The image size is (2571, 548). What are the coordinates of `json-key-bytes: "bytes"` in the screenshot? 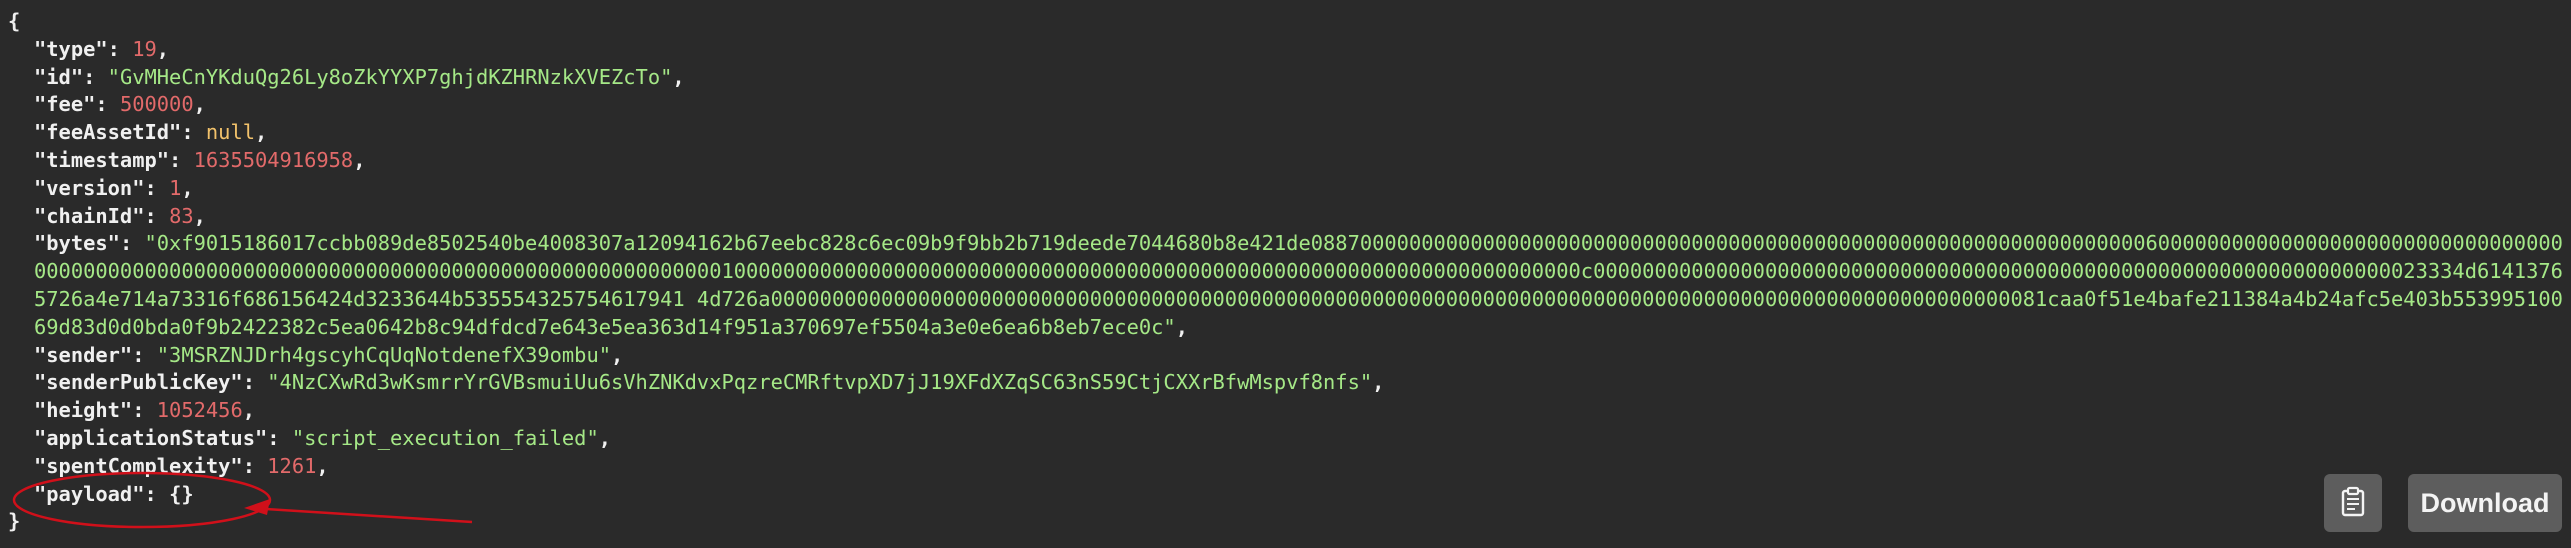 It's located at (77, 243).